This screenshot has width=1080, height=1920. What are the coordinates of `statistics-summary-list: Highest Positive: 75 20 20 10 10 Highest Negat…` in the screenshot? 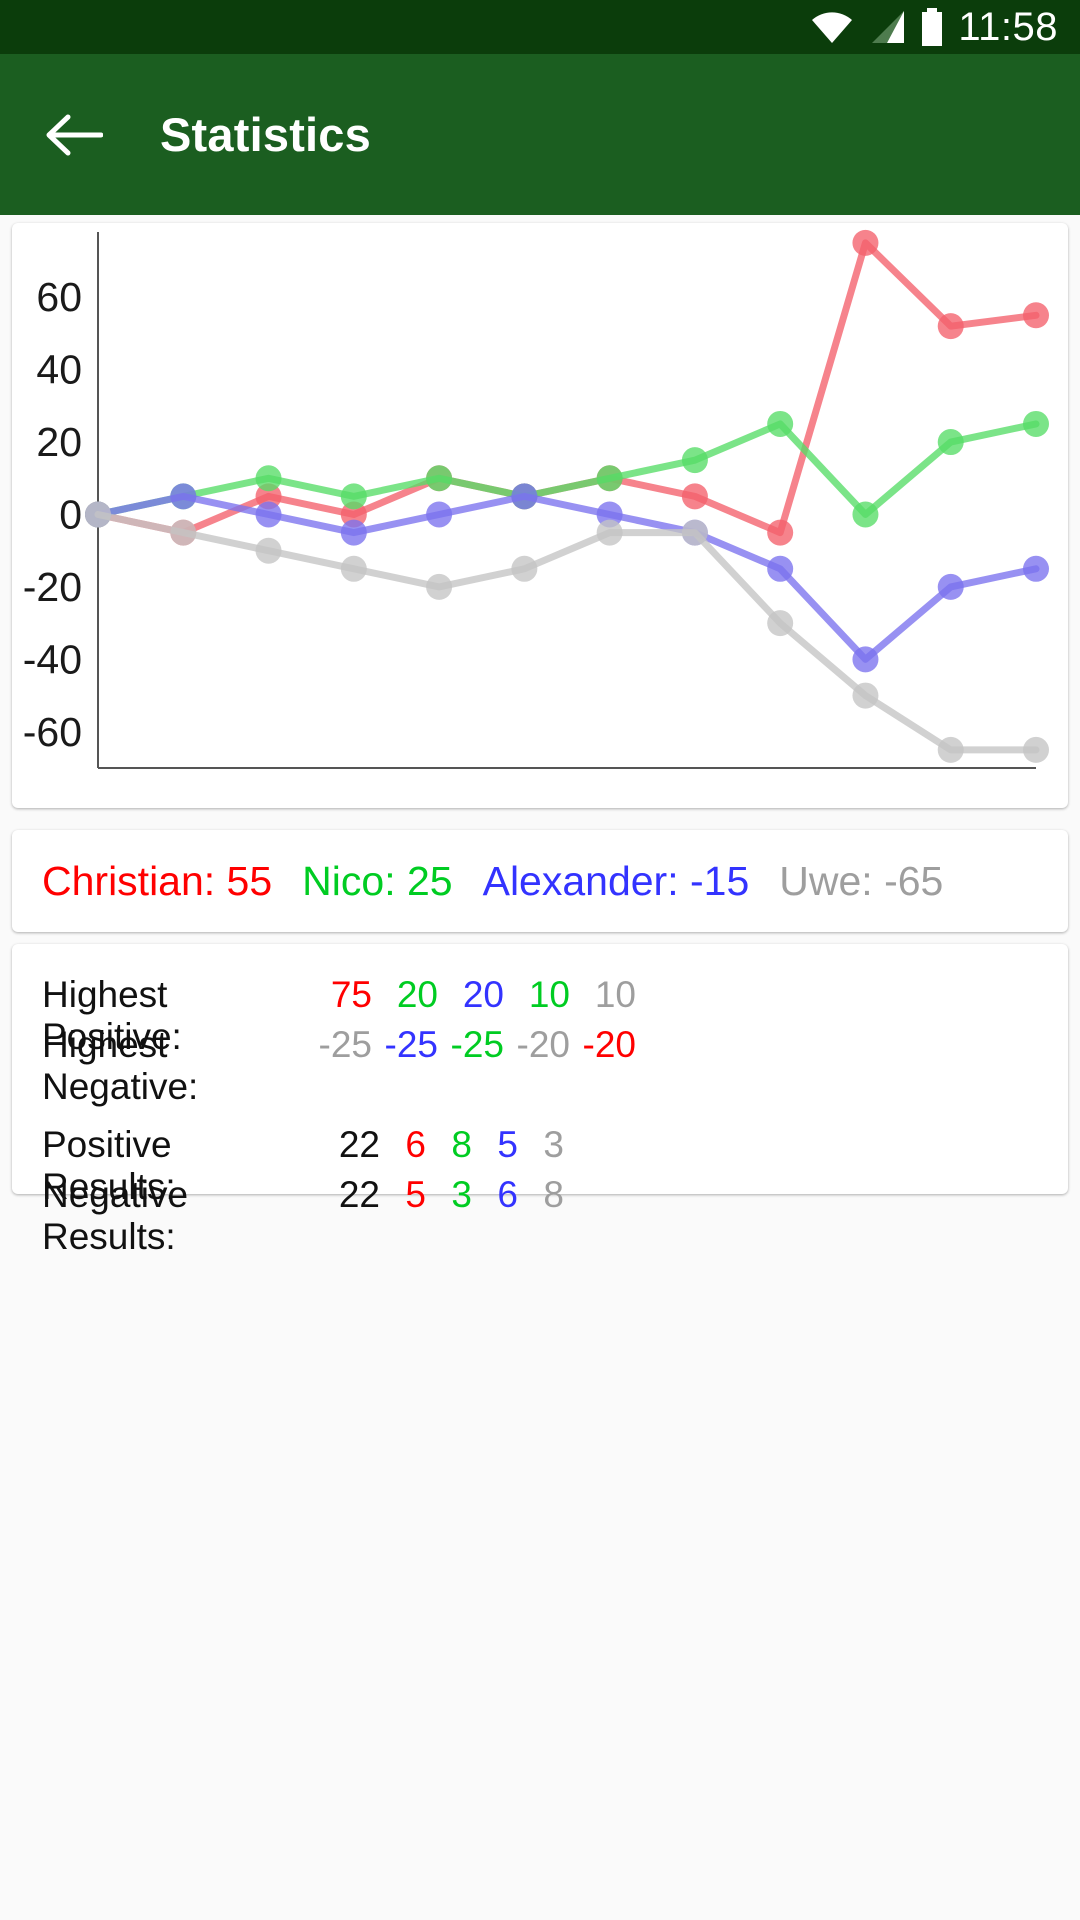 It's located at (545, 1115).